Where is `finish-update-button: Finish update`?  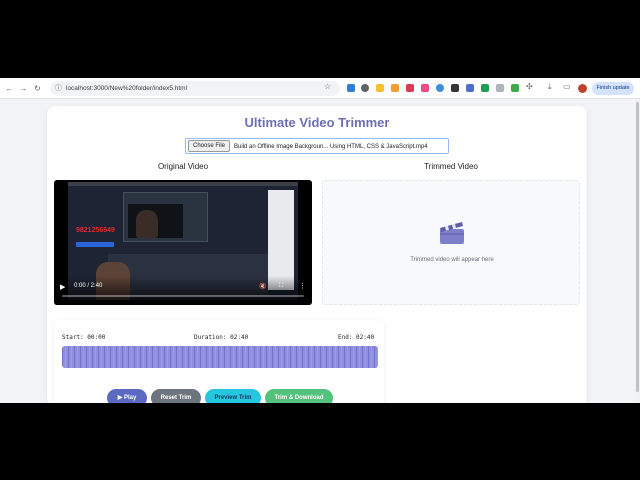
finish-update-button: Finish update is located at coordinates (613, 88).